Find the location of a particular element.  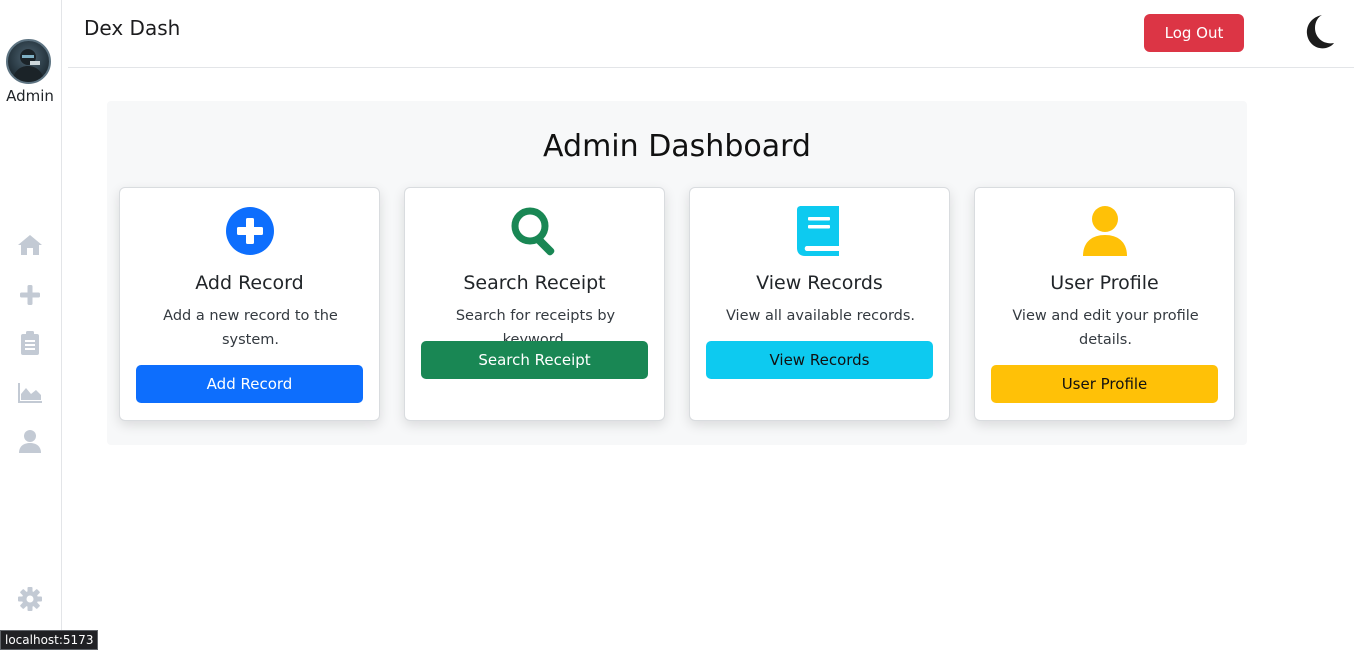

card-title: Search Receipt is located at coordinates (534, 283).